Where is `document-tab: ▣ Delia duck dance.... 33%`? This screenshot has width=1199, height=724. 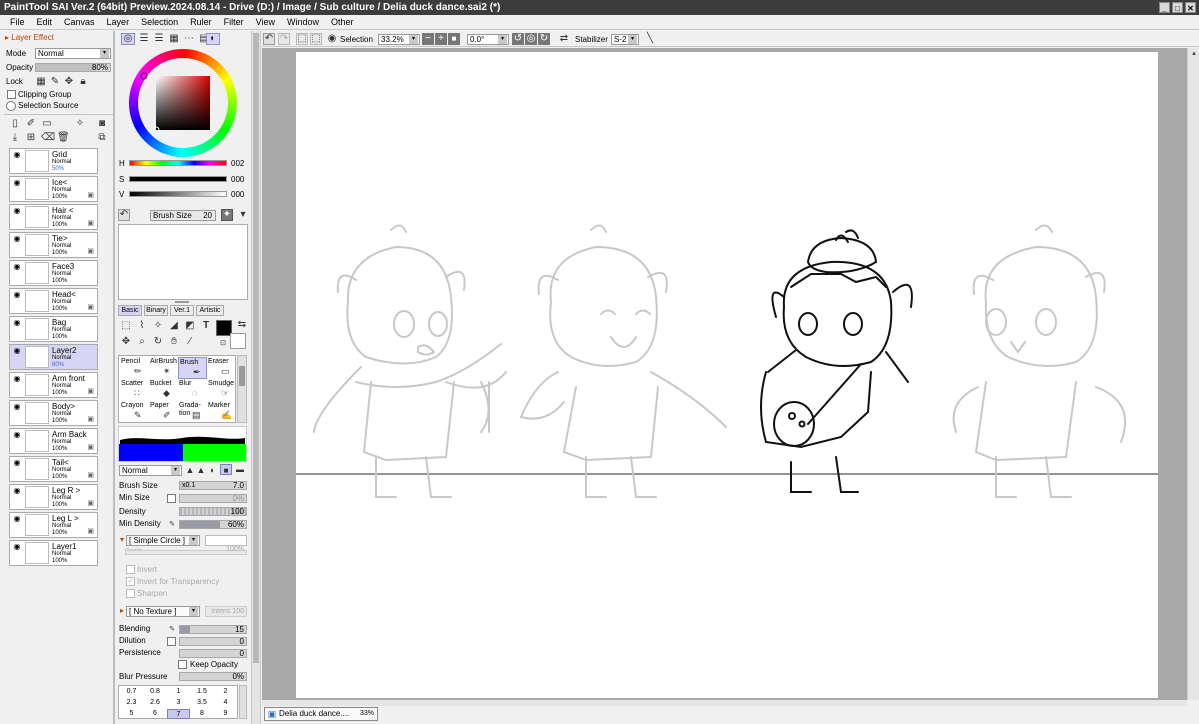
document-tab: ▣ Delia duck dance.... 33% is located at coordinates (321, 714).